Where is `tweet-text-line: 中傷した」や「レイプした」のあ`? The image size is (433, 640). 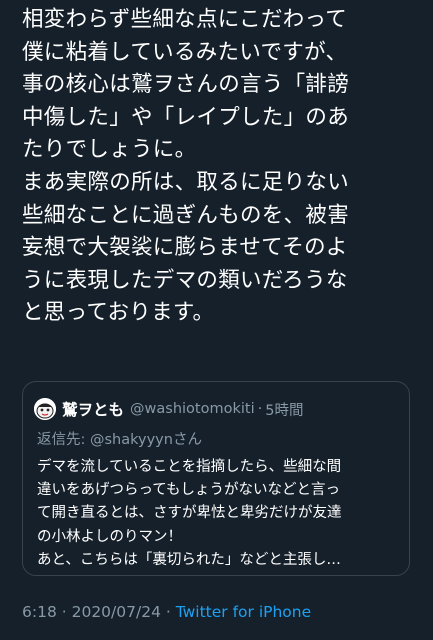 tweet-text-line: 中傷した」や「レイプした」のあ is located at coordinates (186, 117).